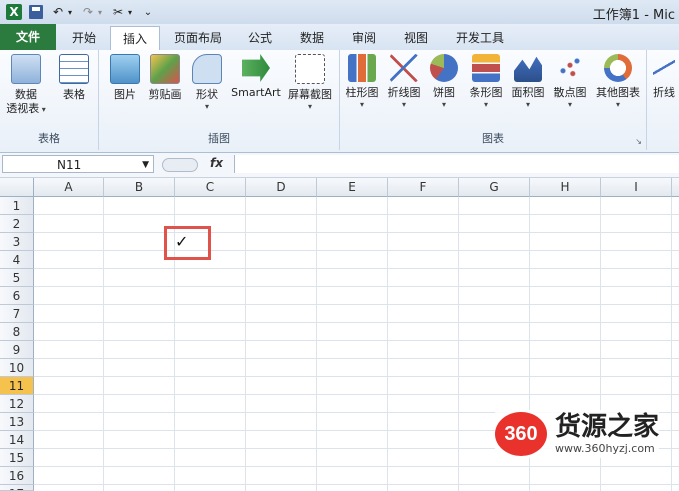  Describe the element at coordinates (638, 141) in the screenshot. I see `charts-dialog-launcher-icon: ↘` at that location.